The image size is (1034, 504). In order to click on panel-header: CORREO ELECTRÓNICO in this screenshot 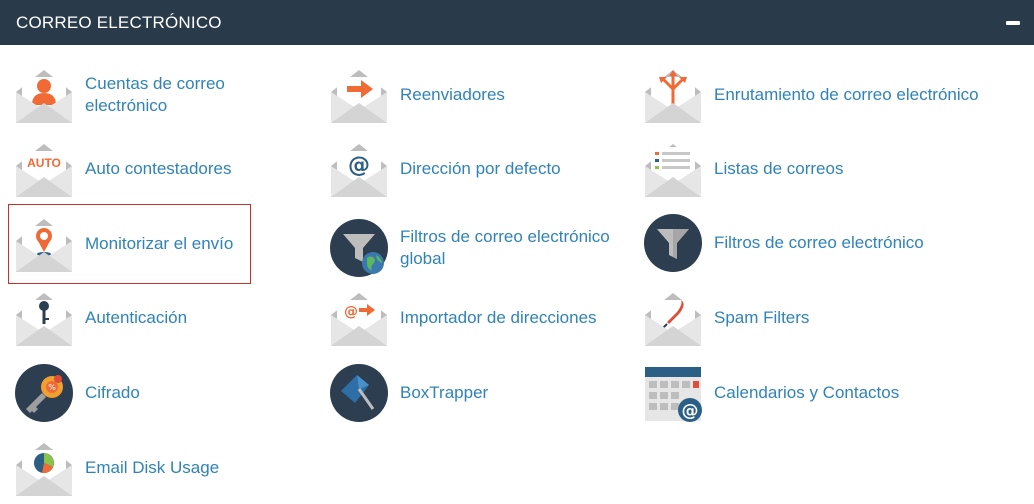, I will do `click(517, 22)`.